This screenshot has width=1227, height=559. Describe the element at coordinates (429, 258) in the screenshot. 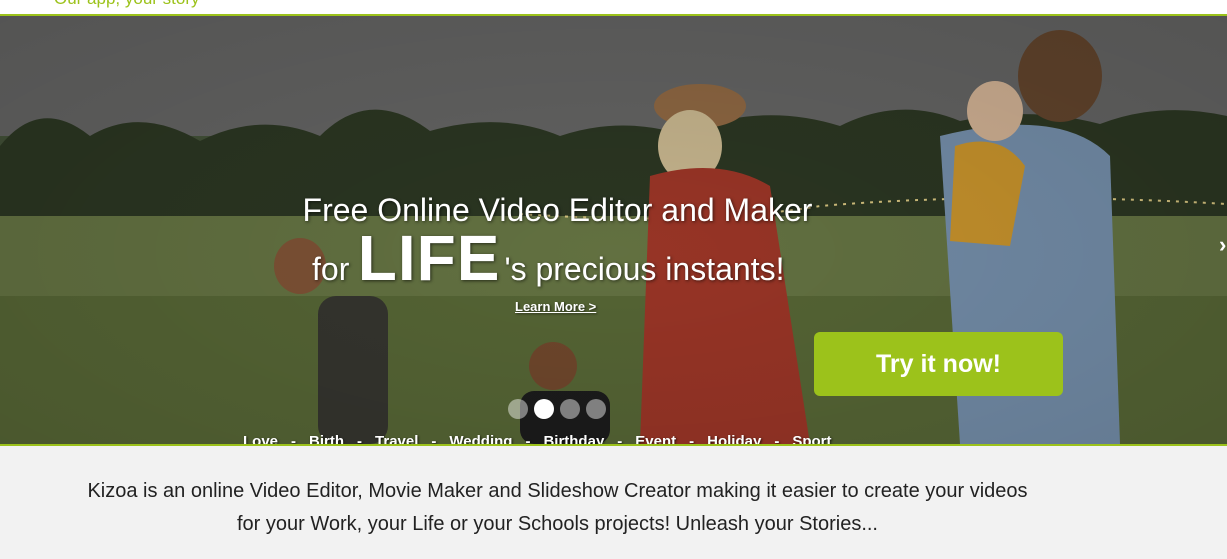

I see `headline-emphasis: LIFE` at that location.